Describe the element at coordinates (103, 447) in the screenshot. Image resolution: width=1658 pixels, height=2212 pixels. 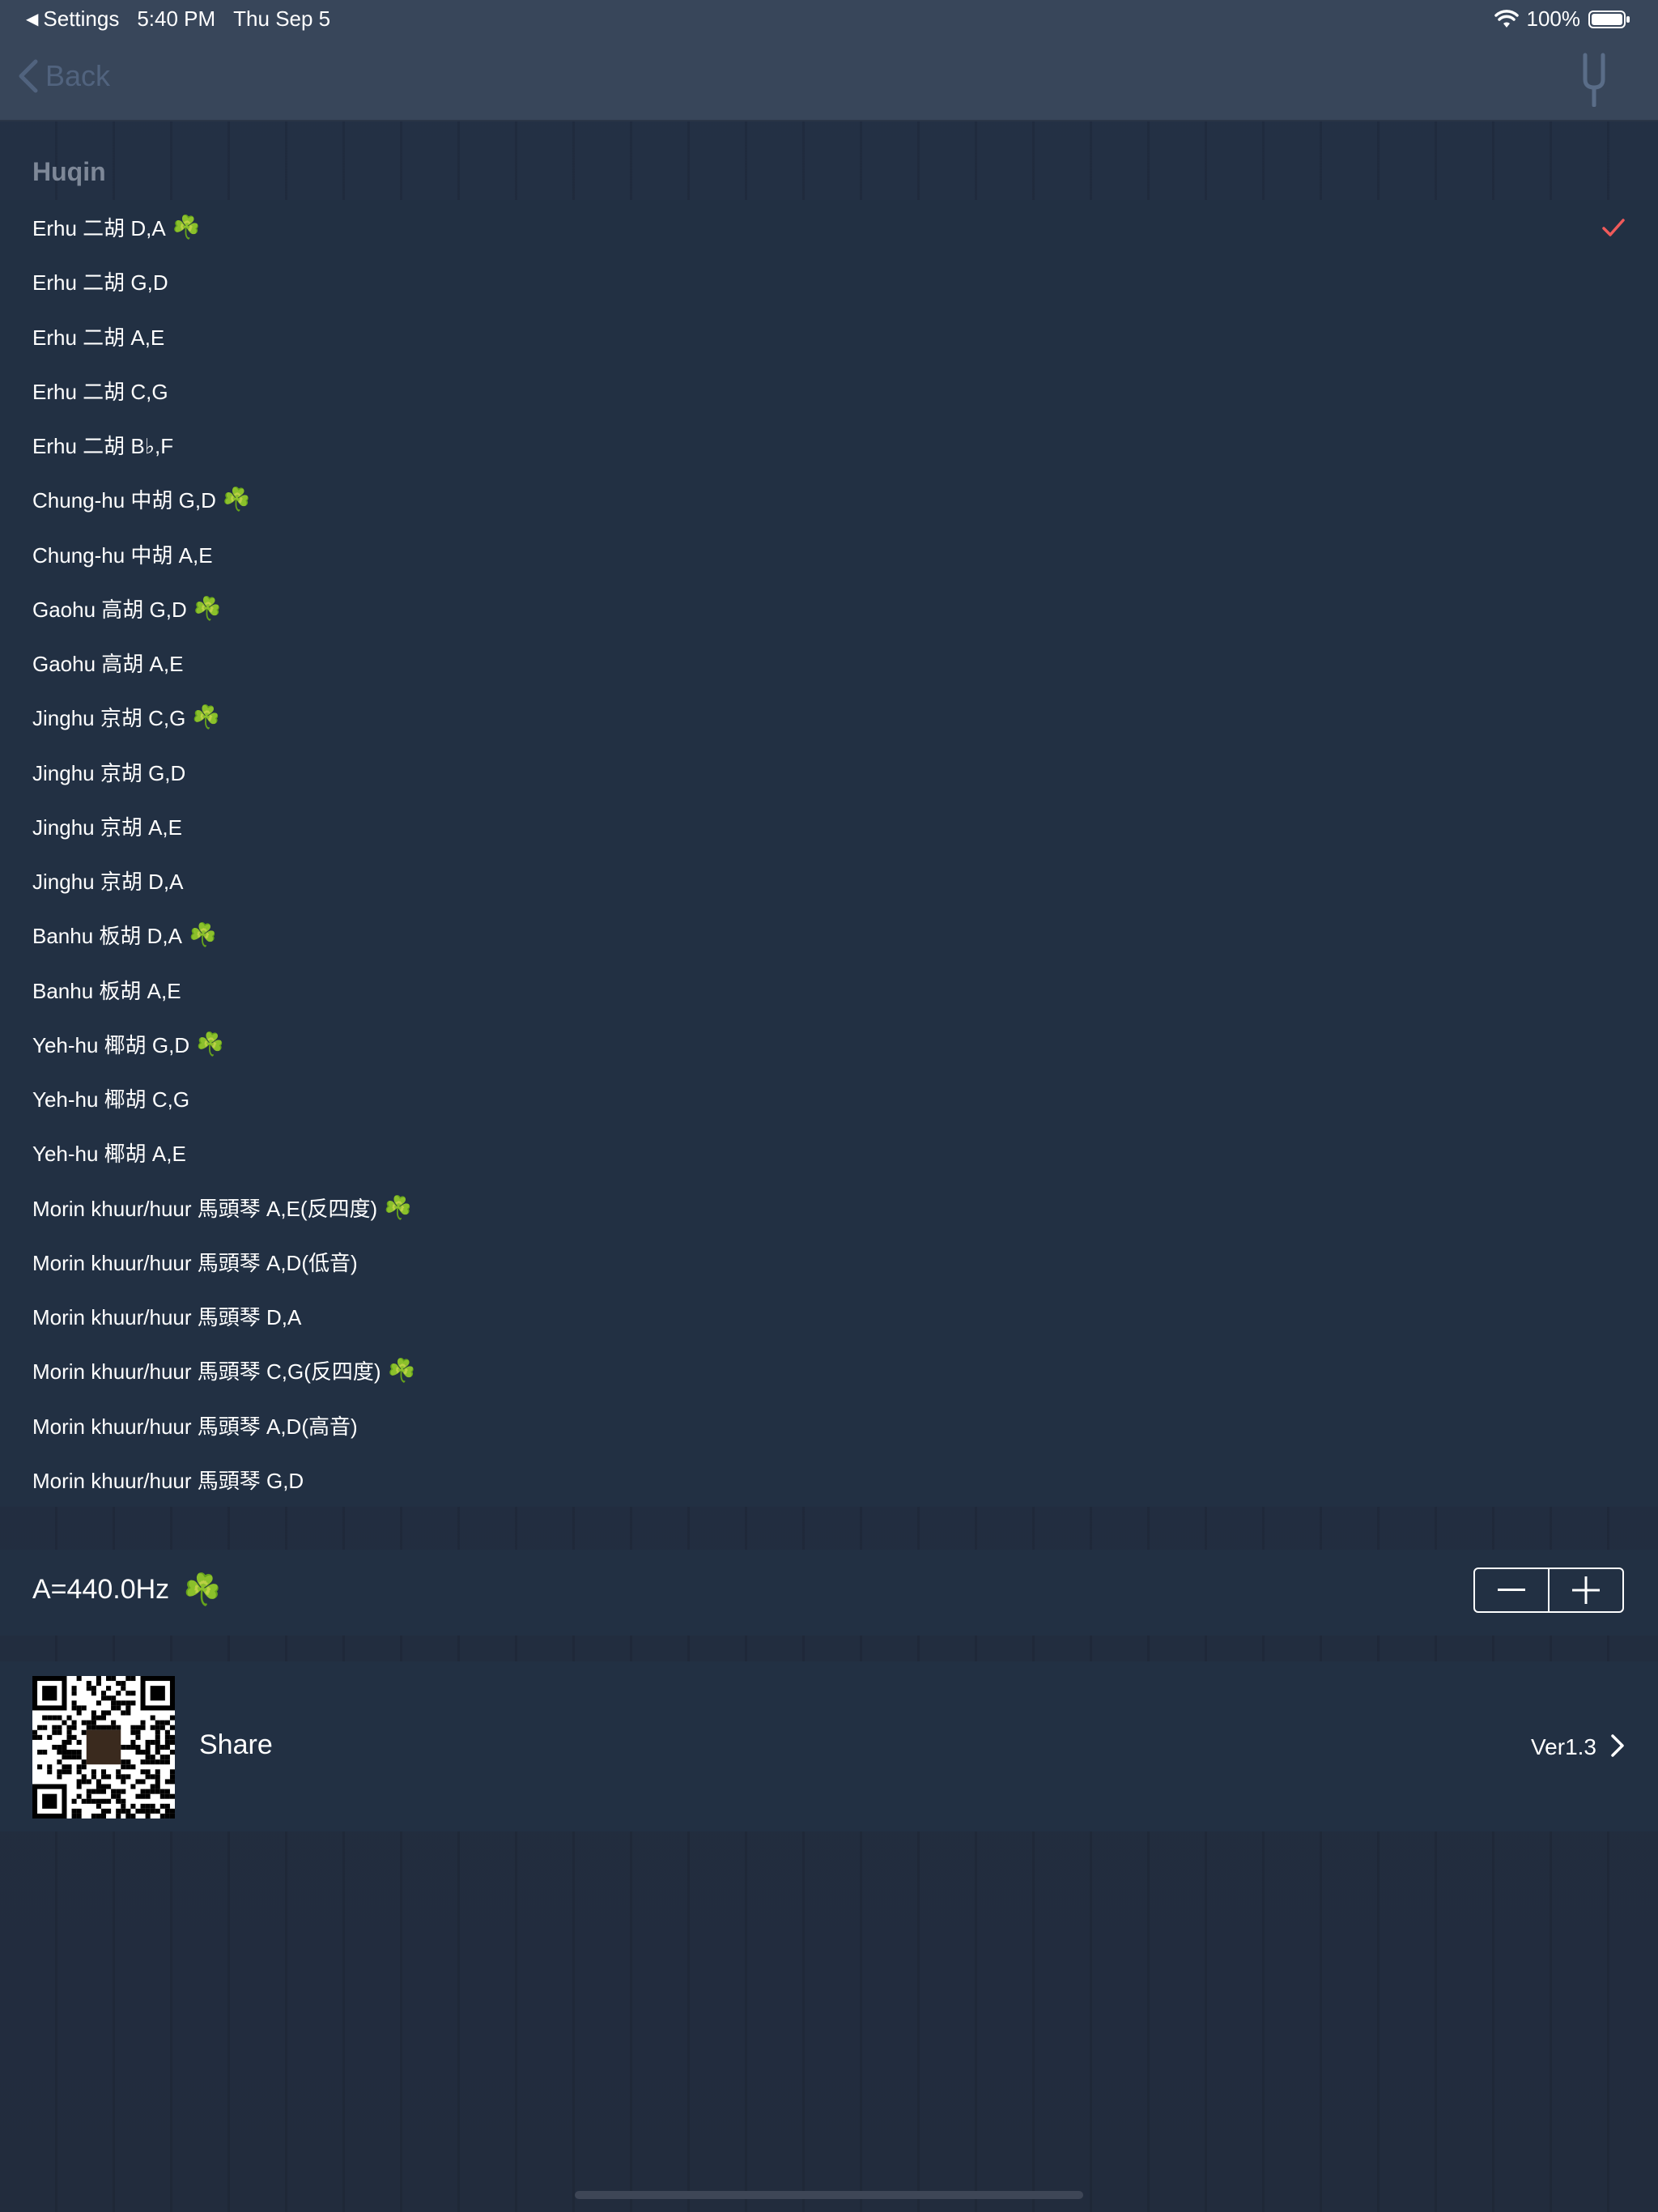
I see `tuning-label: Erhu 二胡 B♭,F` at that location.